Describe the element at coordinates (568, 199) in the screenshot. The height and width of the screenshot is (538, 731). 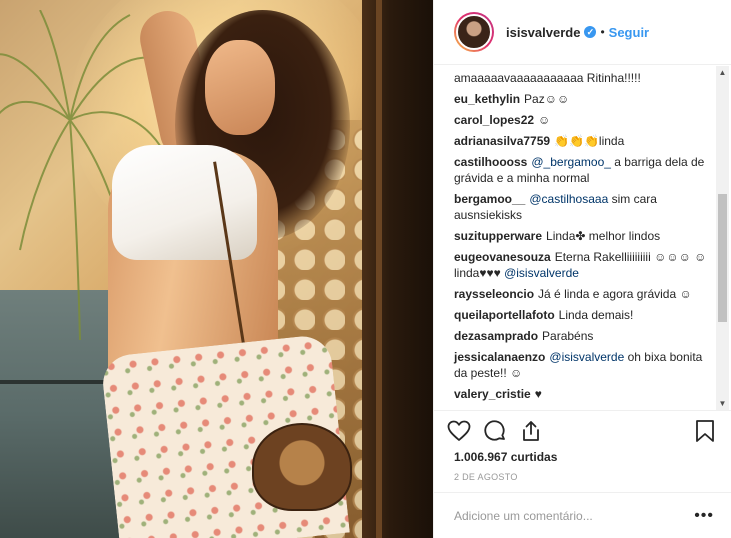
I see `comment-mention: @castilhosaaa` at that location.